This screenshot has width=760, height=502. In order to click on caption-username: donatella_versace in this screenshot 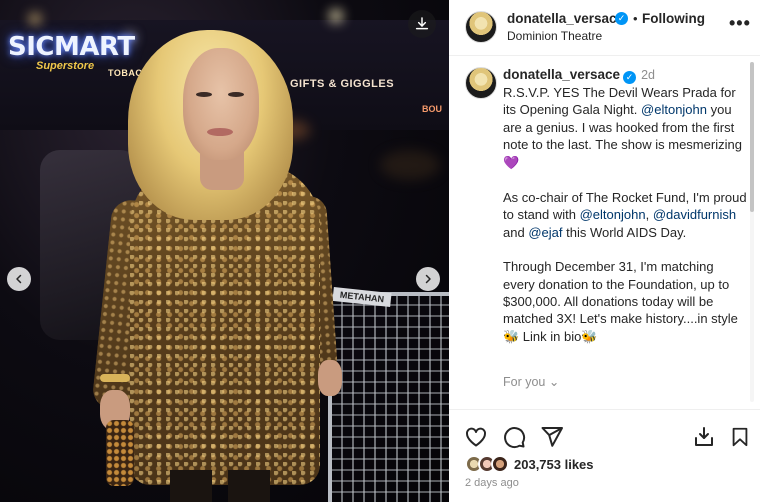, I will do `click(561, 74)`.